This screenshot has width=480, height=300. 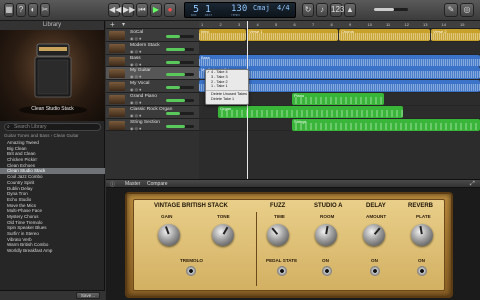 I want to click on reverb-on-label: ON, so click(x=421, y=260).